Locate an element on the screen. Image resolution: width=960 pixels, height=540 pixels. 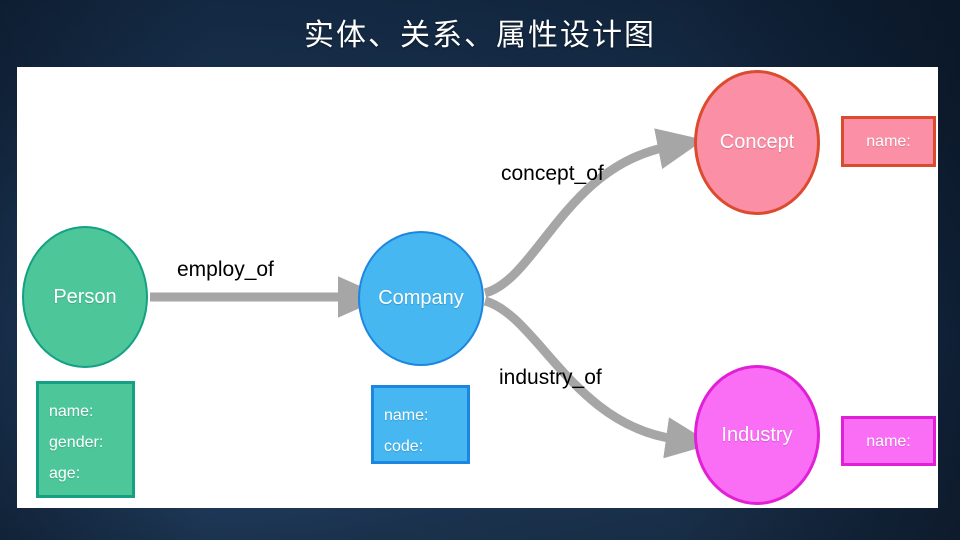
node-person: Person is located at coordinates (85, 297).